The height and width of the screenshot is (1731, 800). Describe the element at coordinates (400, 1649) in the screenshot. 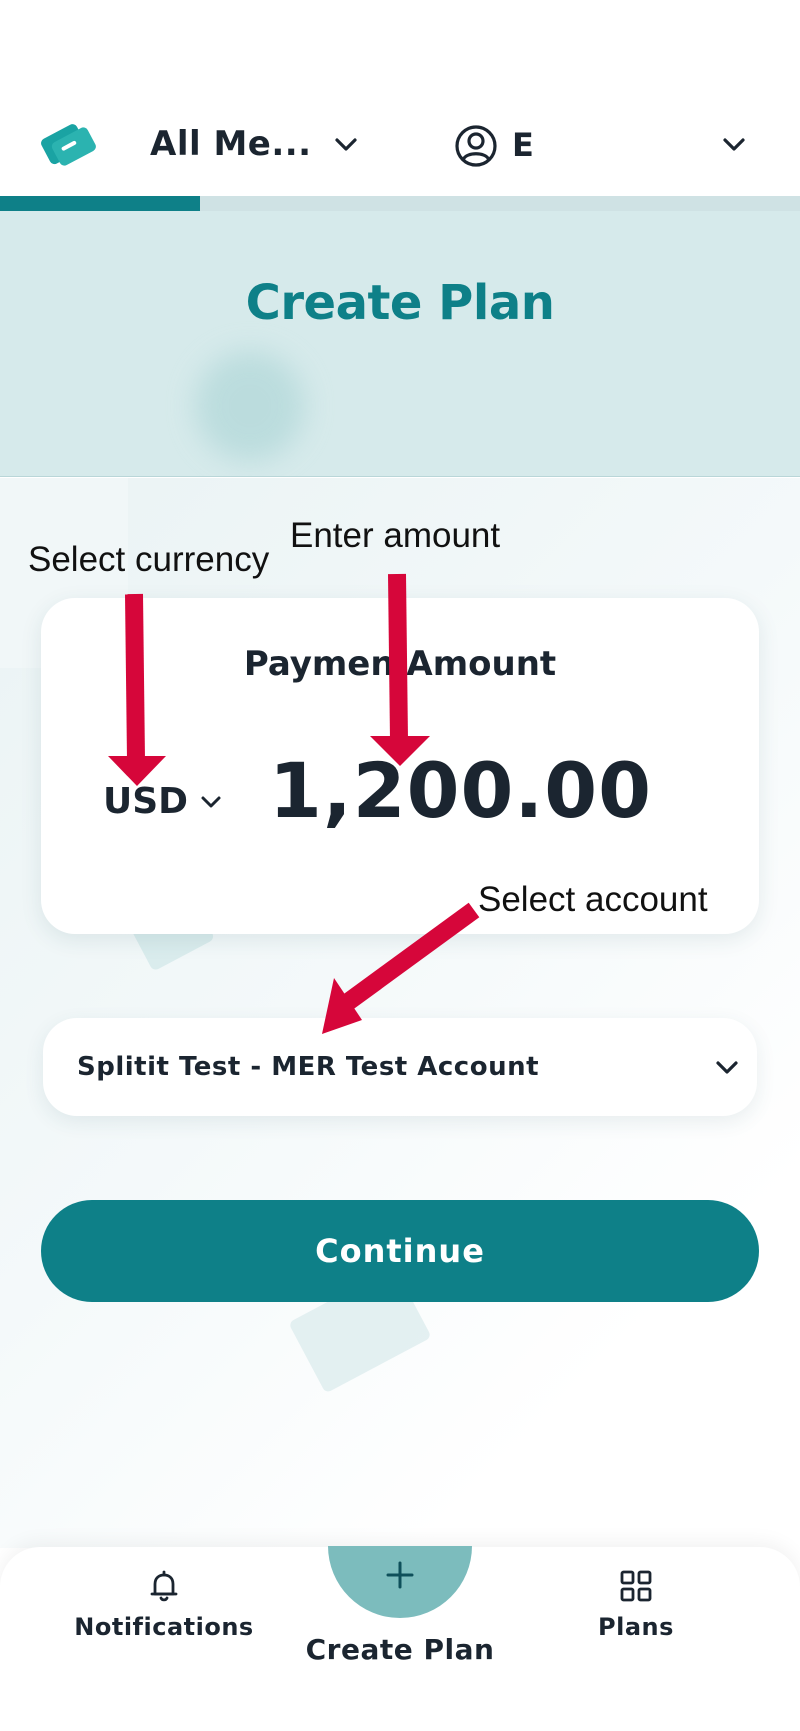

I see `nav-create-plan-label: Create Plan` at that location.